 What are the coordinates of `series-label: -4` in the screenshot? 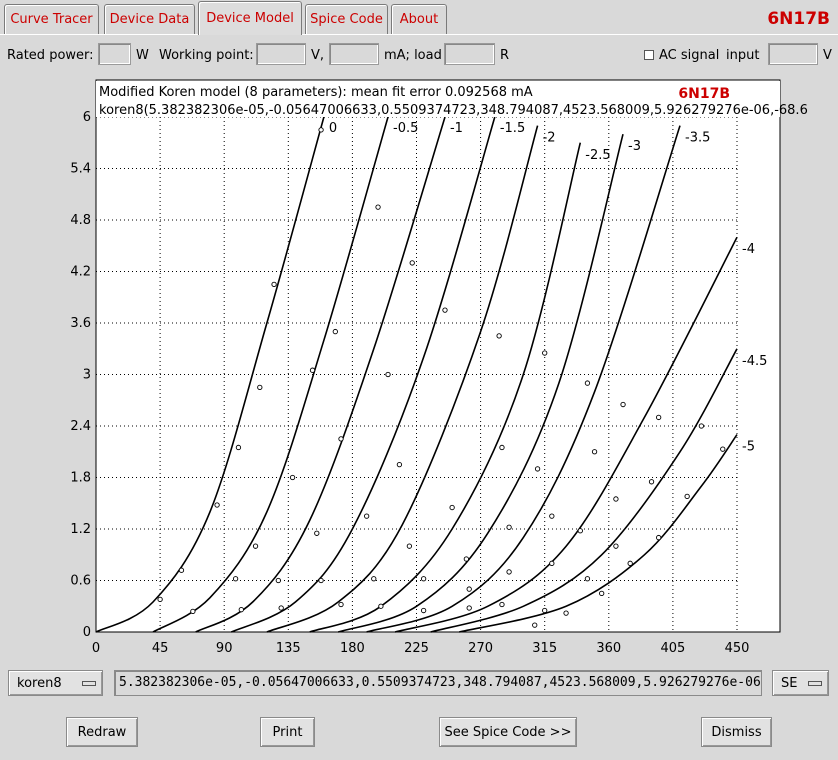 It's located at (748, 249).